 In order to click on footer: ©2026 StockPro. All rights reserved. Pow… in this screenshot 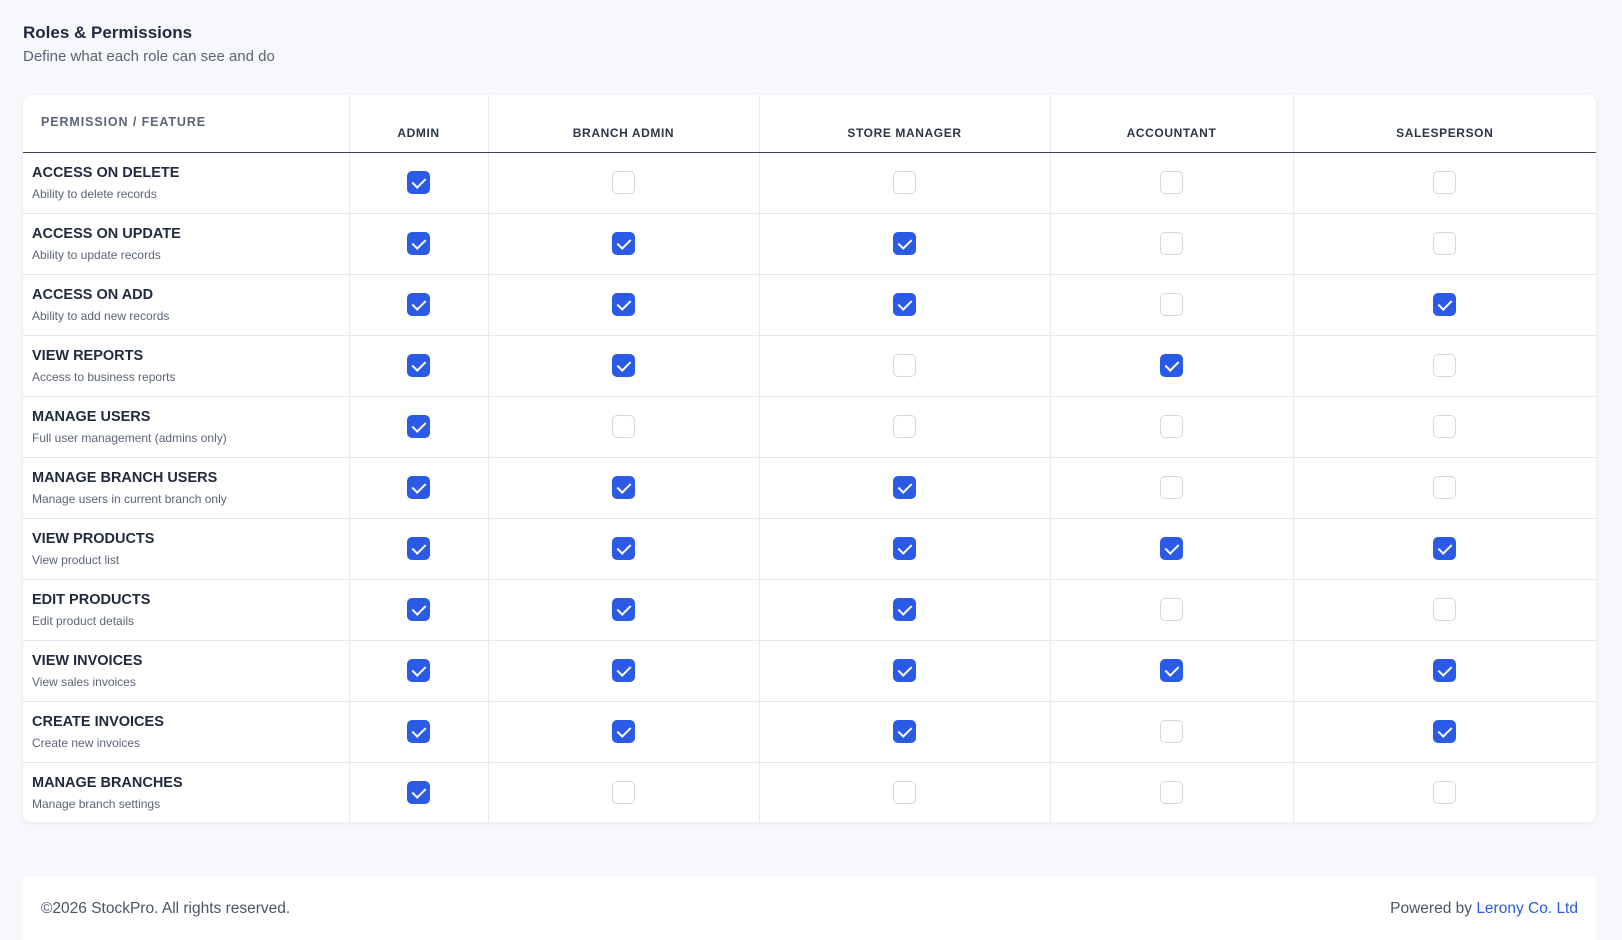, I will do `click(809, 908)`.